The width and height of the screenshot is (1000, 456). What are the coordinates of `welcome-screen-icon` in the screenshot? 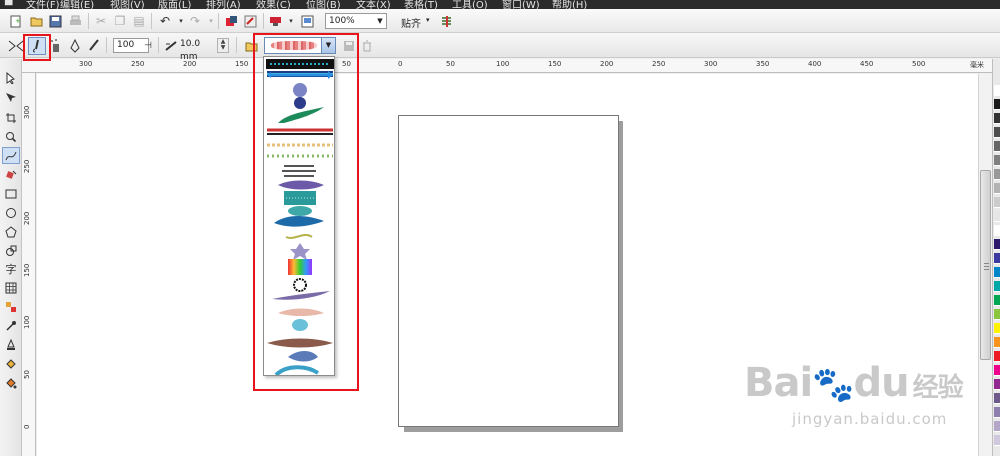 It's located at (307, 21).